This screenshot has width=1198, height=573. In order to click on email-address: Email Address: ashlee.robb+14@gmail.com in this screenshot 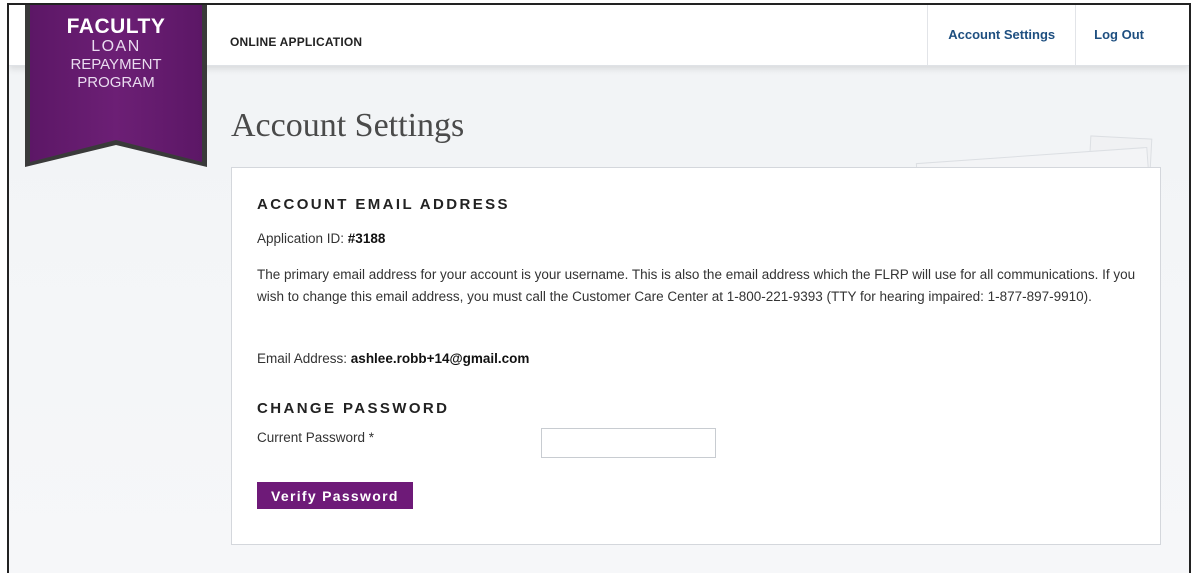, I will do `click(393, 359)`.